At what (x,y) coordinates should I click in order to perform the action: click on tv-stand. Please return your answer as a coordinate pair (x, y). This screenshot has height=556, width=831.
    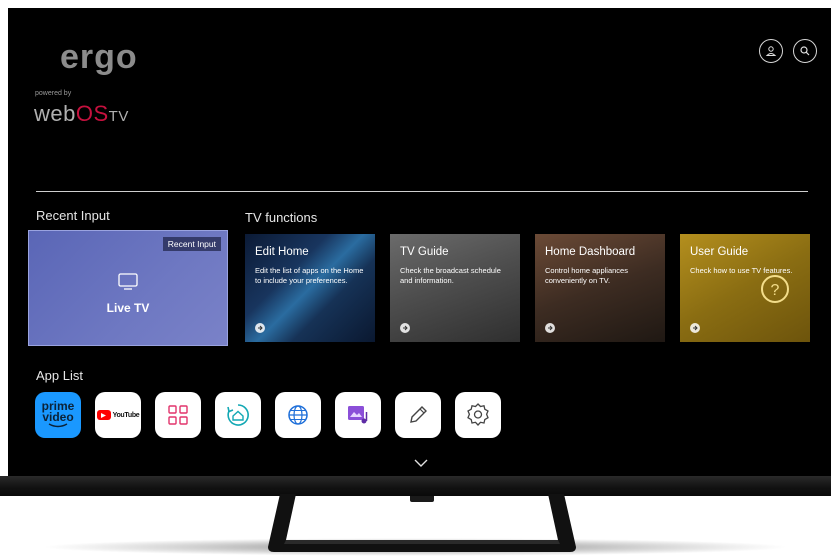
    Looking at the image, I should click on (422, 523).